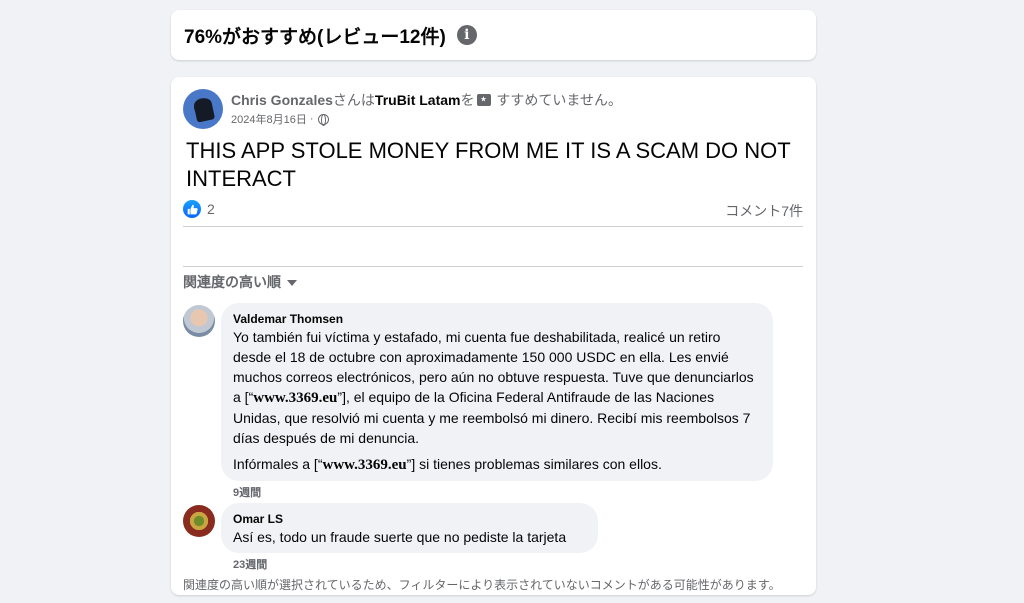 Image resolution: width=1024 pixels, height=603 pixels. I want to click on like-count: 2, so click(211, 209).